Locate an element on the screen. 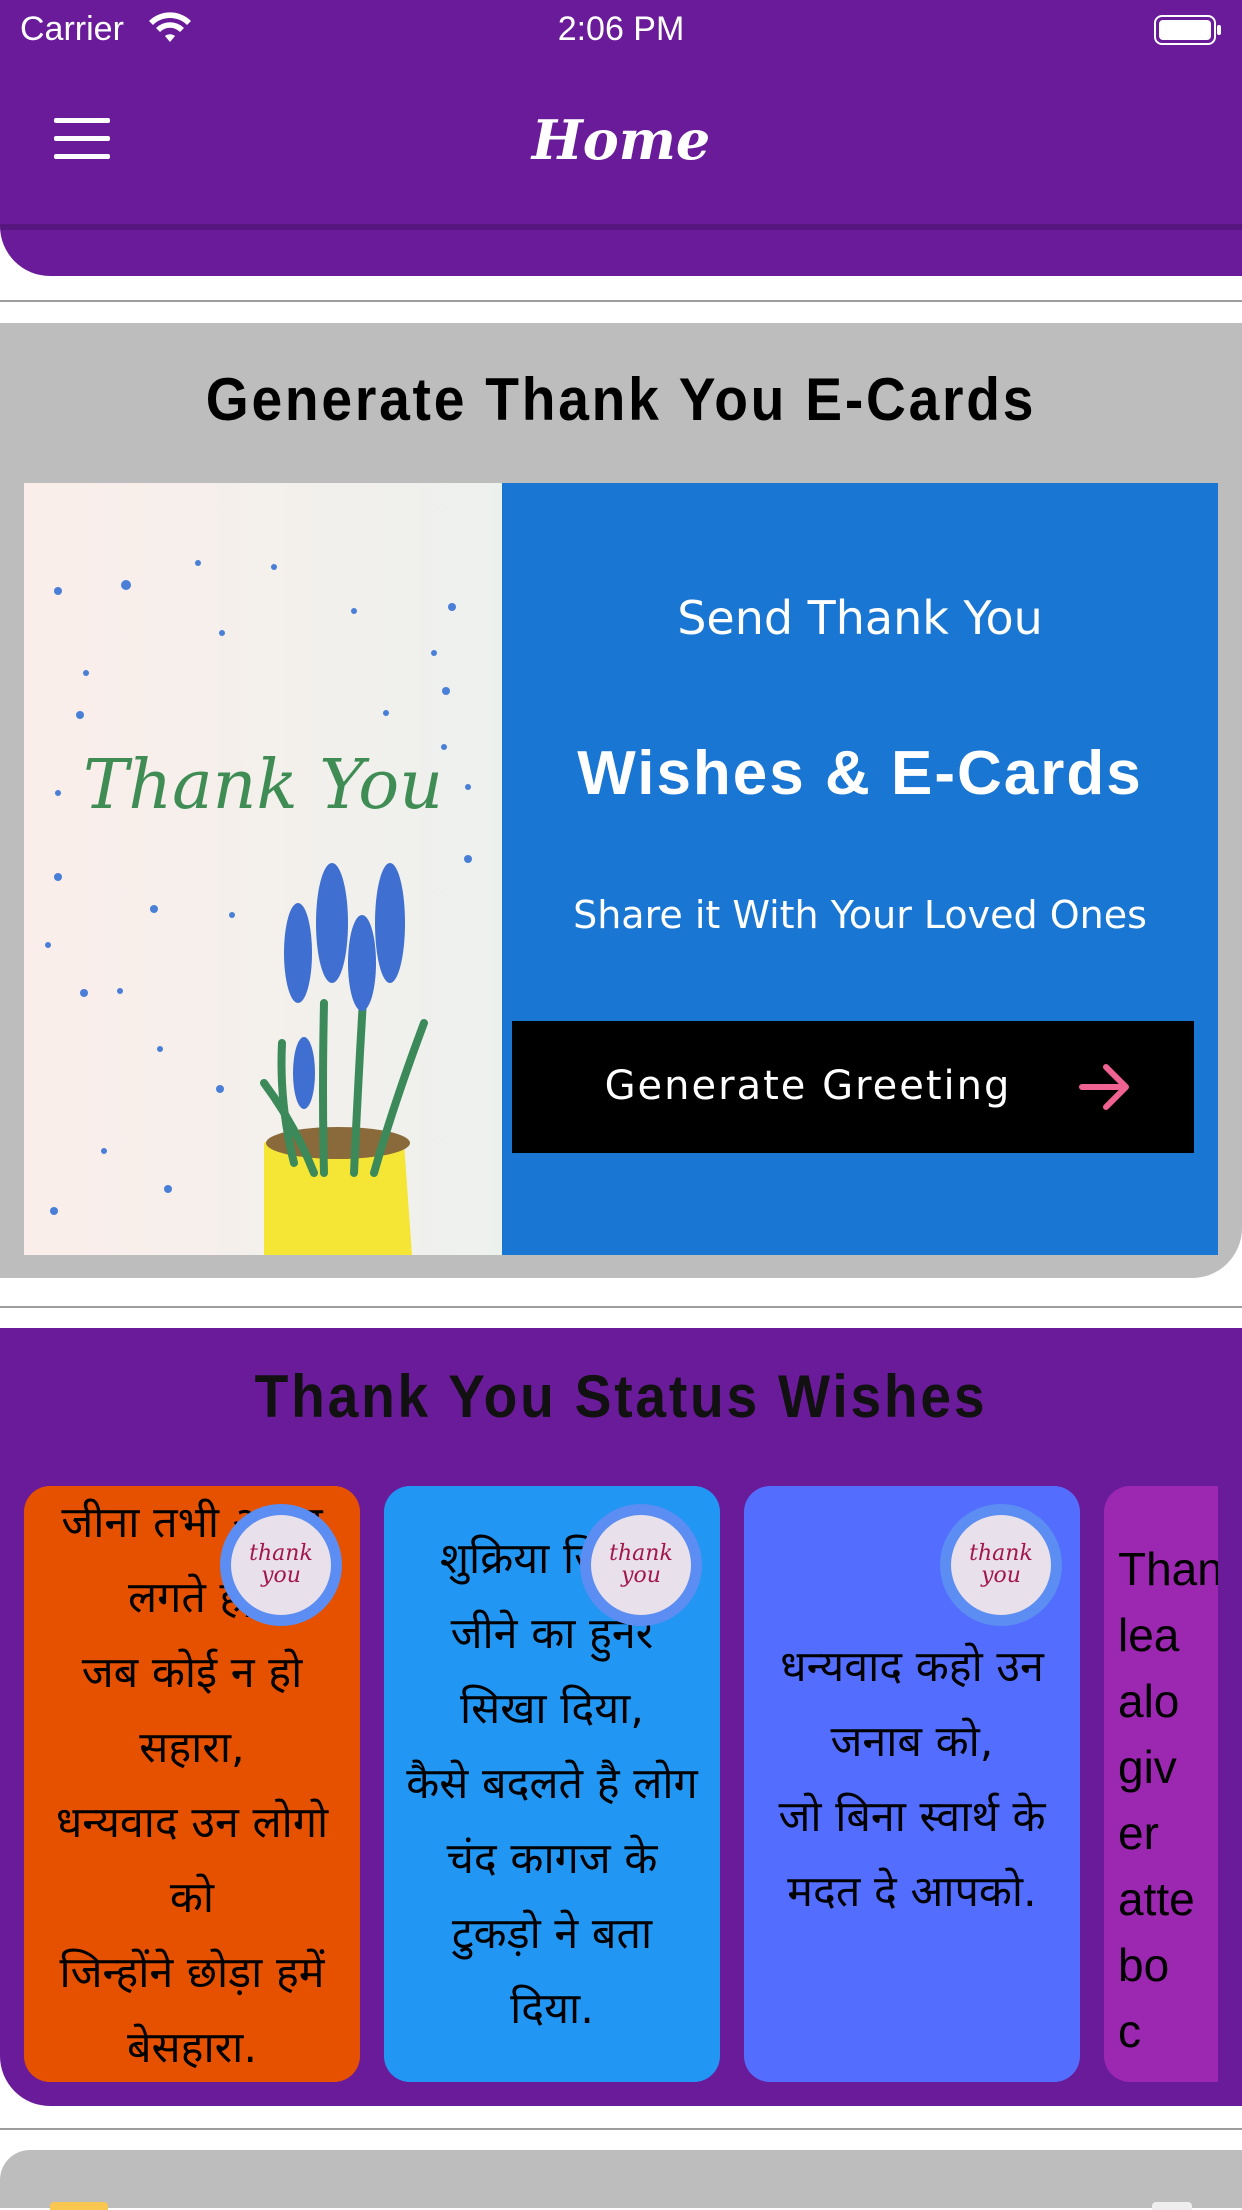 This screenshot has width=1242, height=2210. generate-greeting-button: Generate Greeting is located at coordinates (853, 1087).